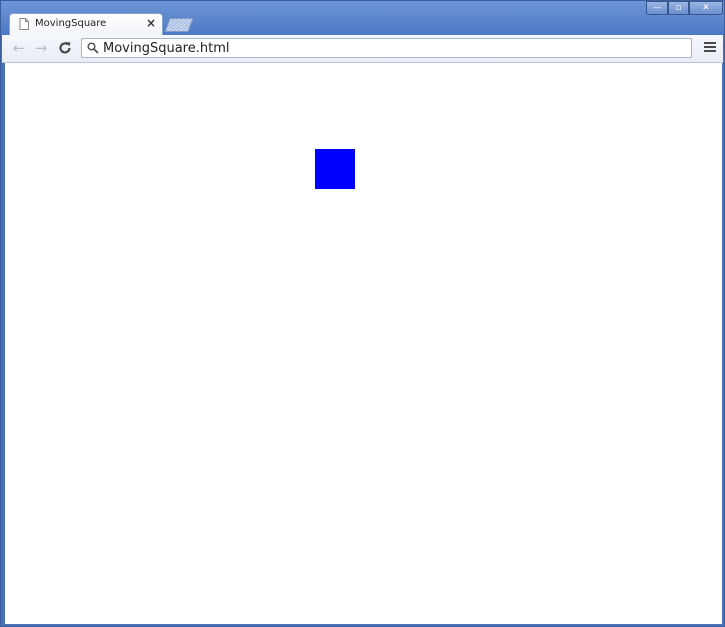 The width and height of the screenshot is (725, 627). Describe the element at coordinates (179, 25) in the screenshot. I see `new-tab-button` at that location.